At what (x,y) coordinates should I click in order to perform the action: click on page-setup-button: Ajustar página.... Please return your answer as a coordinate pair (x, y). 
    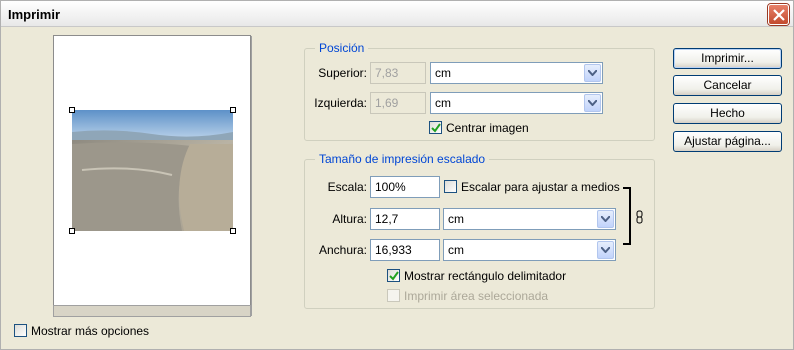
    Looking at the image, I should click on (727, 141).